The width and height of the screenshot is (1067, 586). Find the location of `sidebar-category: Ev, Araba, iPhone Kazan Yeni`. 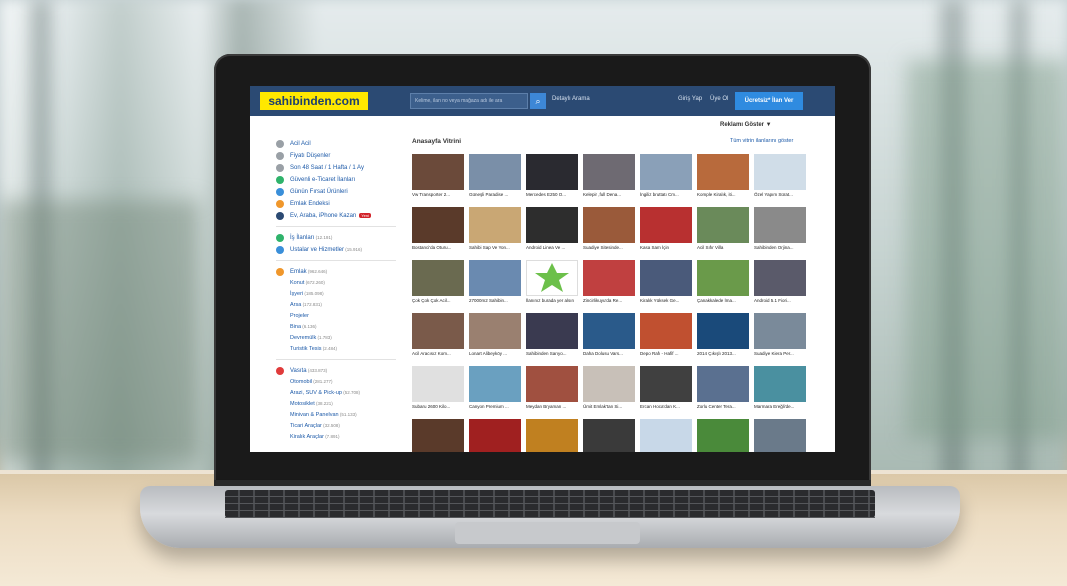

sidebar-category: Ev, Araba, iPhone Kazan Yeni is located at coordinates (341, 215).